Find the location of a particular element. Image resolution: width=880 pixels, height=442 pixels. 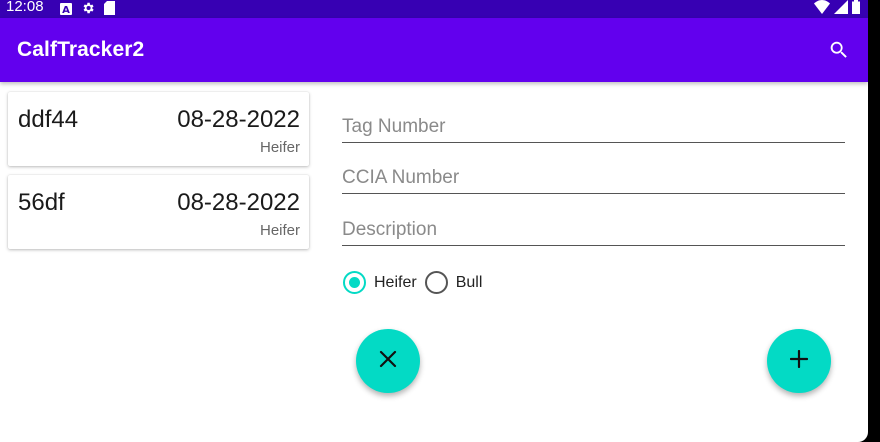

plus-icon is located at coordinates (799, 361).